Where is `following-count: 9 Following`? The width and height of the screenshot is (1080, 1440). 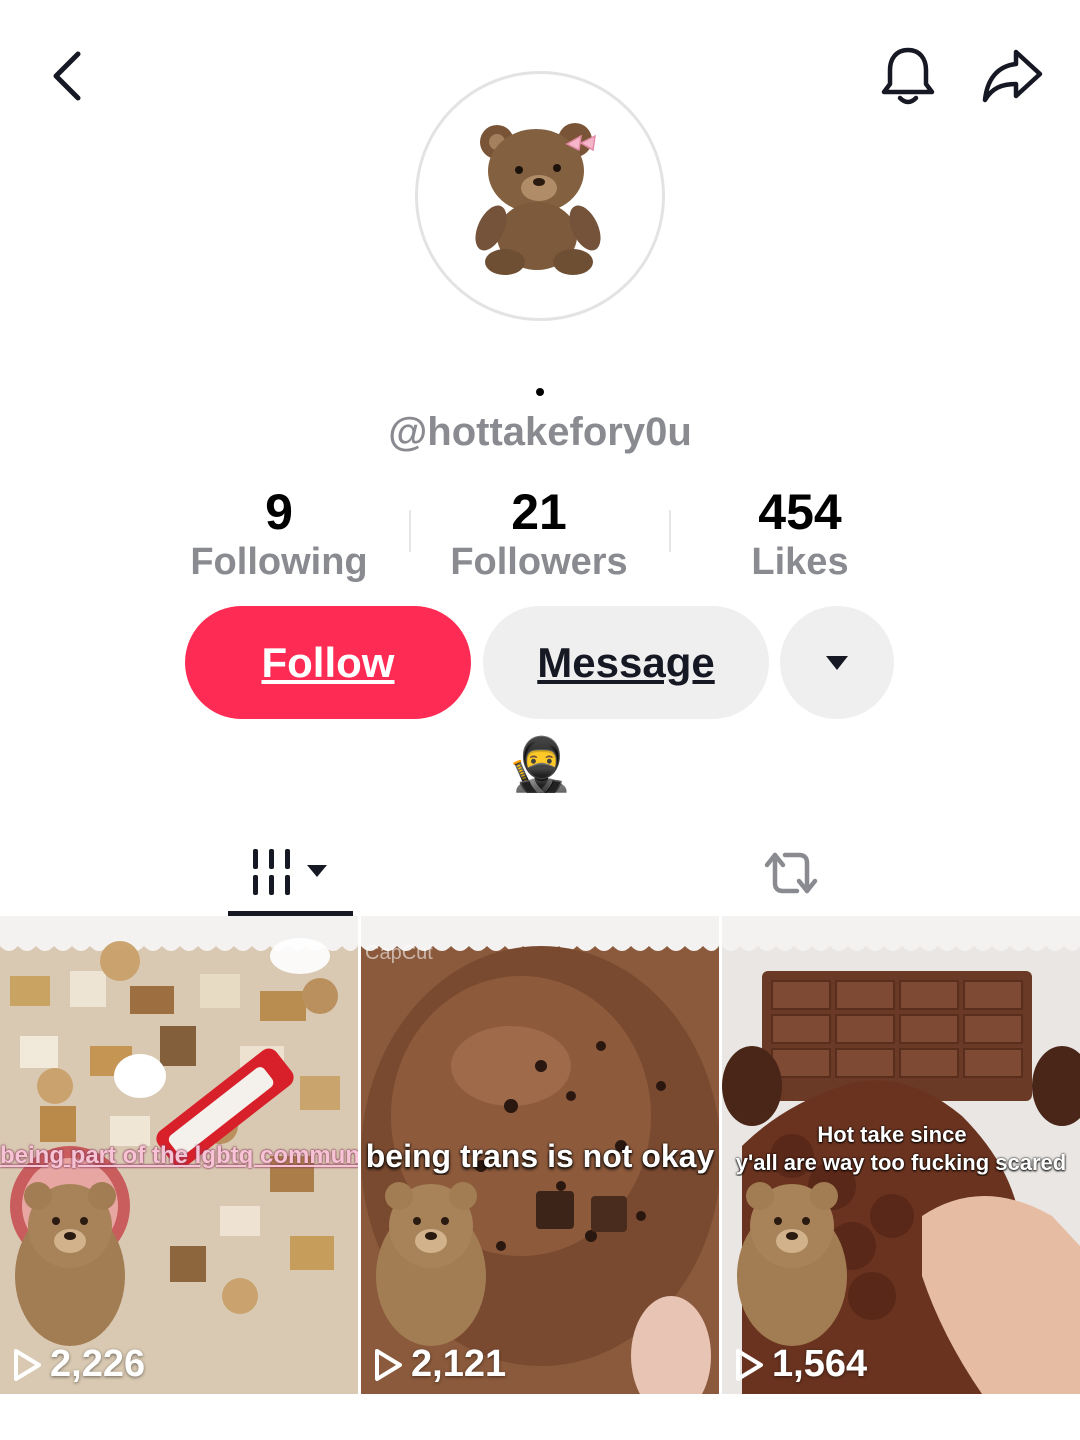
following-count: 9 Following is located at coordinates (279, 534).